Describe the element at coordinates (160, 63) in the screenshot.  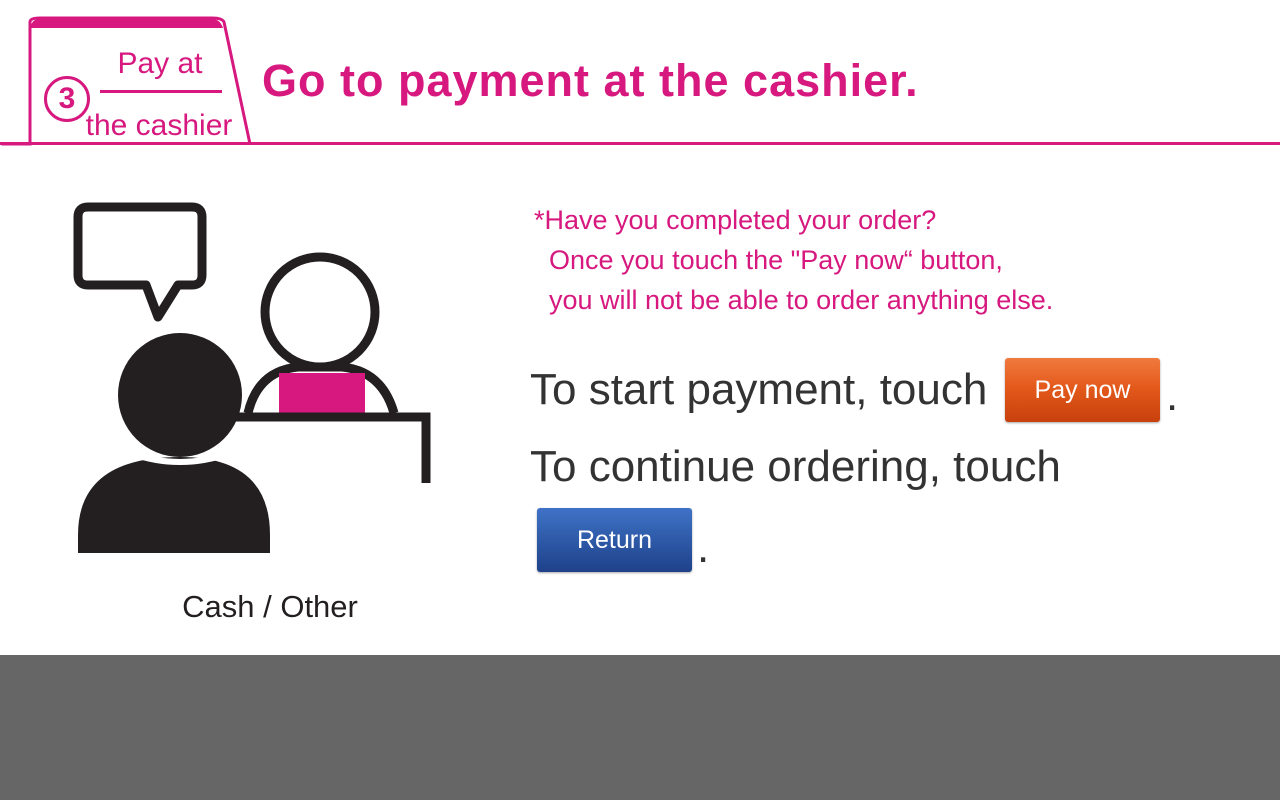
I see `step-label-top: Pay at` at that location.